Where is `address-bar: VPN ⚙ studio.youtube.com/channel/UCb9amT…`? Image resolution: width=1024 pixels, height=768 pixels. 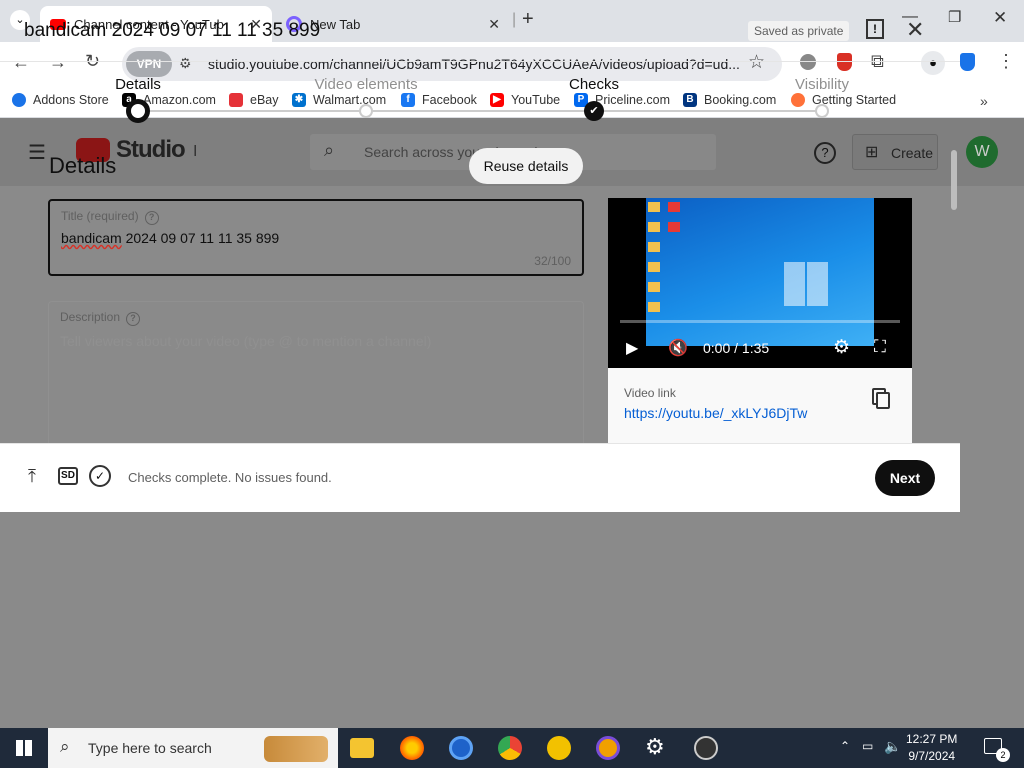 address-bar: VPN ⚙ studio.youtube.com/channel/UCb9amT… is located at coordinates (452, 64).